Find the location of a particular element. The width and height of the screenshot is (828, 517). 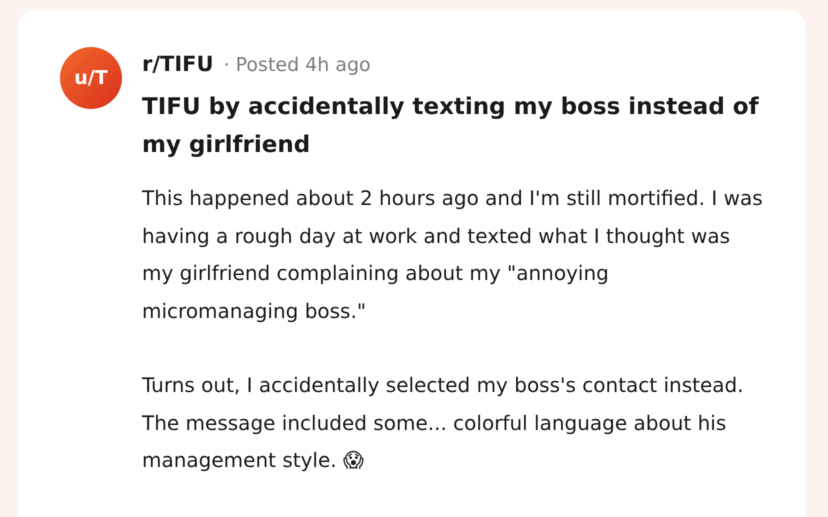

subreddit-name: r/TIFU is located at coordinates (178, 64).